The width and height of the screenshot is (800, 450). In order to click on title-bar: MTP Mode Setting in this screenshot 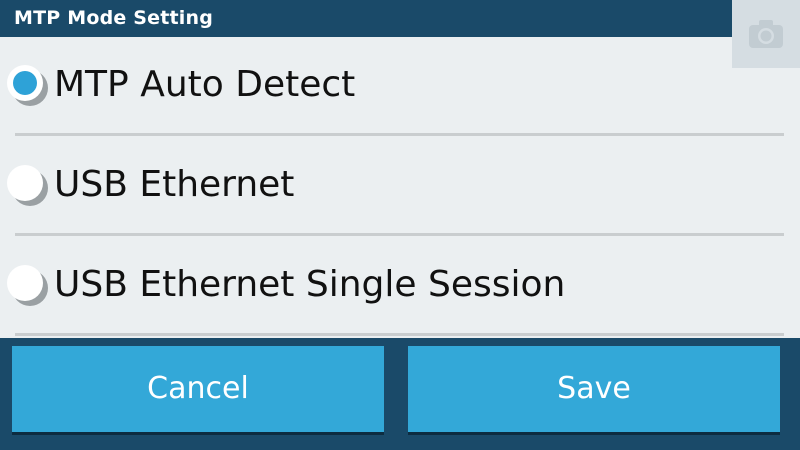, I will do `click(400, 18)`.